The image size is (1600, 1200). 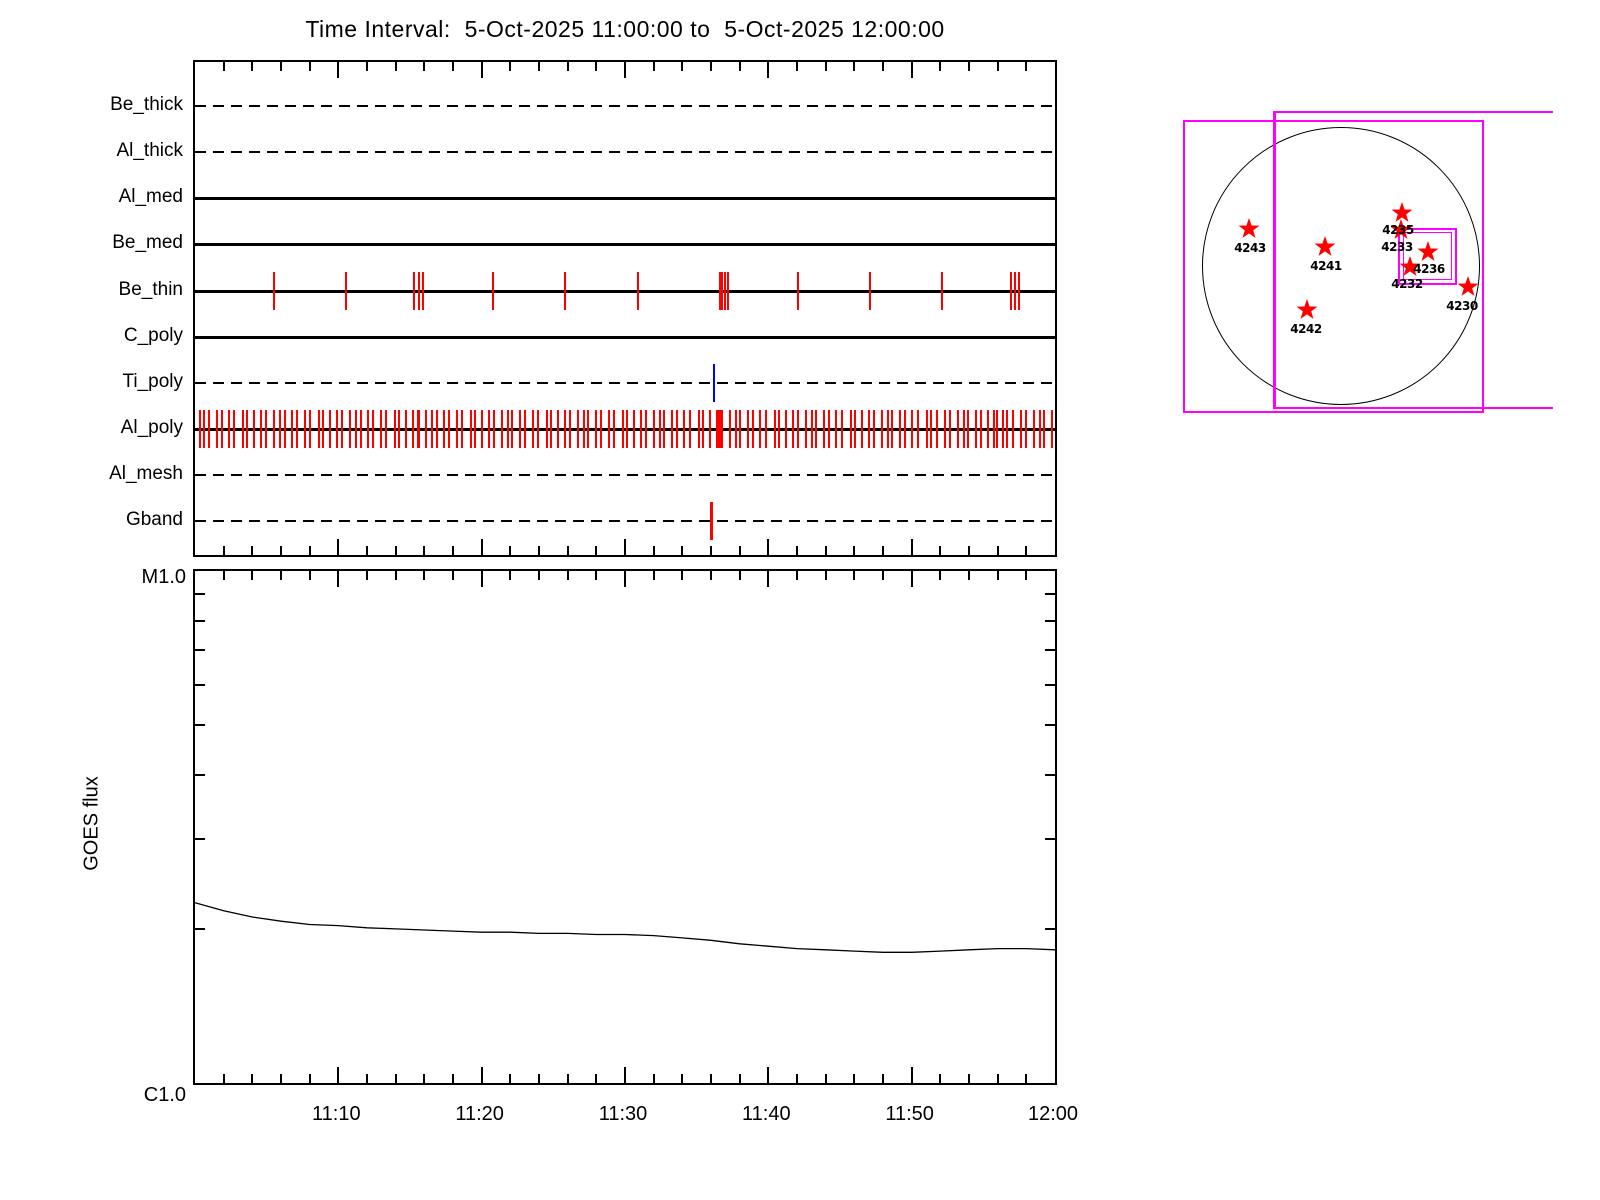 I want to click on goes-x-tick-label: 12:00, so click(x=1053, y=1114).